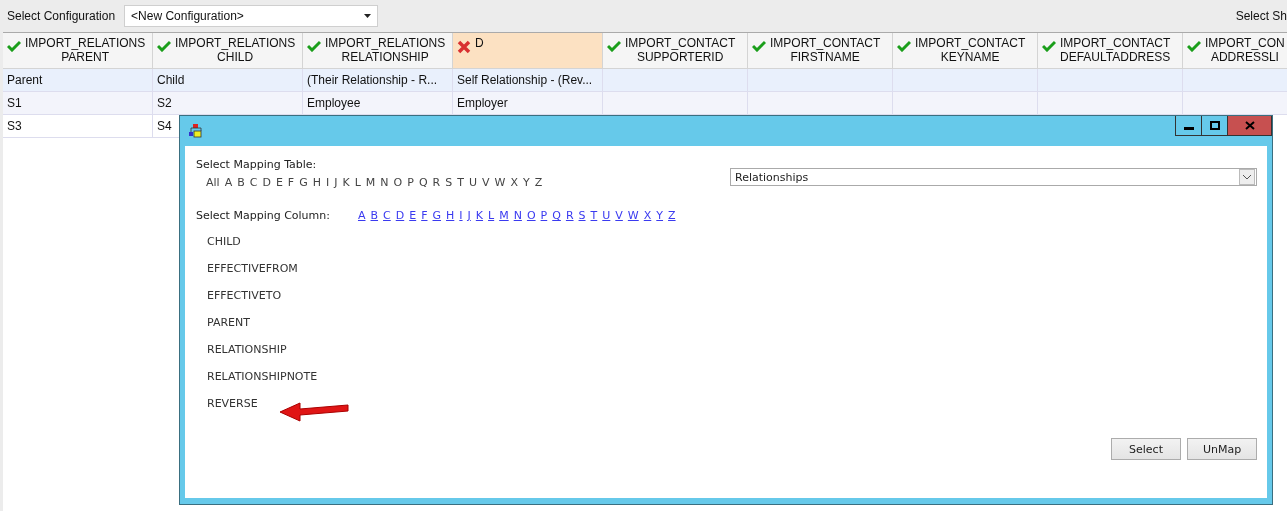 This screenshot has width=1287, height=511. Describe the element at coordinates (424, 215) in the screenshot. I see `letter-link: F` at that location.